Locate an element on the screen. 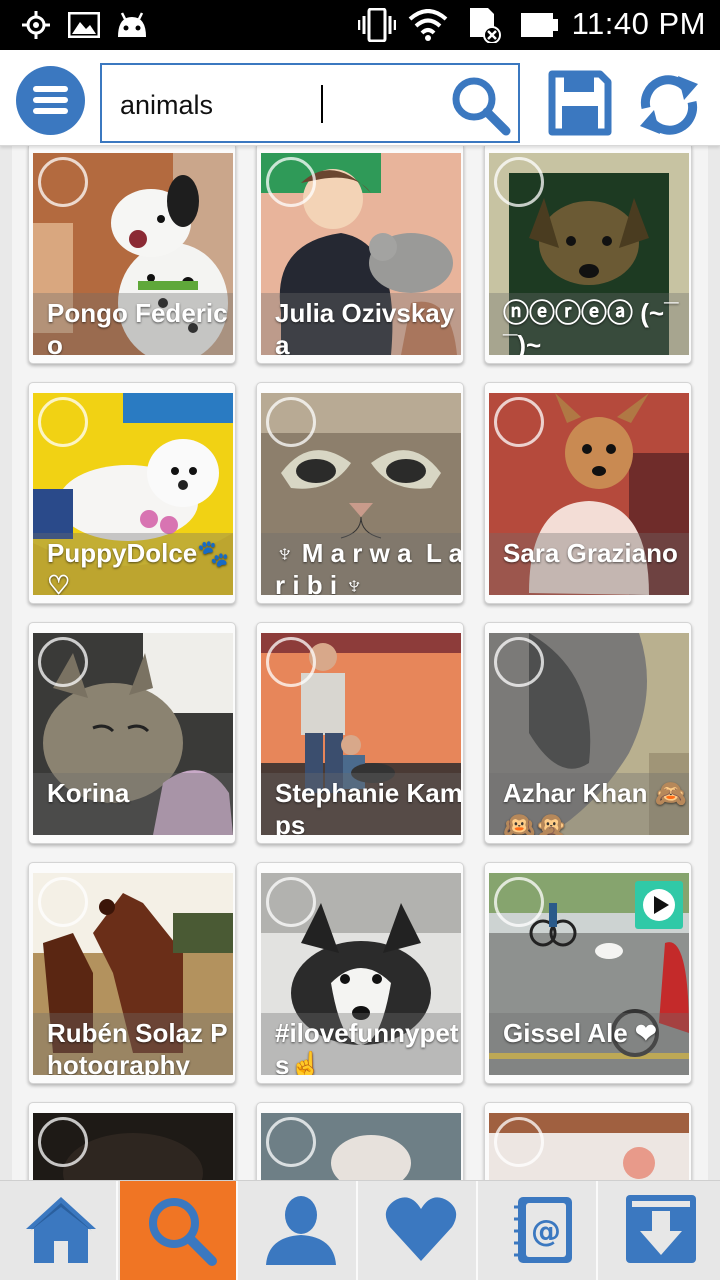 Image resolution: width=720 pixels, height=1280 pixels. result-card: Rubén Solaz Photography is located at coordinates (132, 973).